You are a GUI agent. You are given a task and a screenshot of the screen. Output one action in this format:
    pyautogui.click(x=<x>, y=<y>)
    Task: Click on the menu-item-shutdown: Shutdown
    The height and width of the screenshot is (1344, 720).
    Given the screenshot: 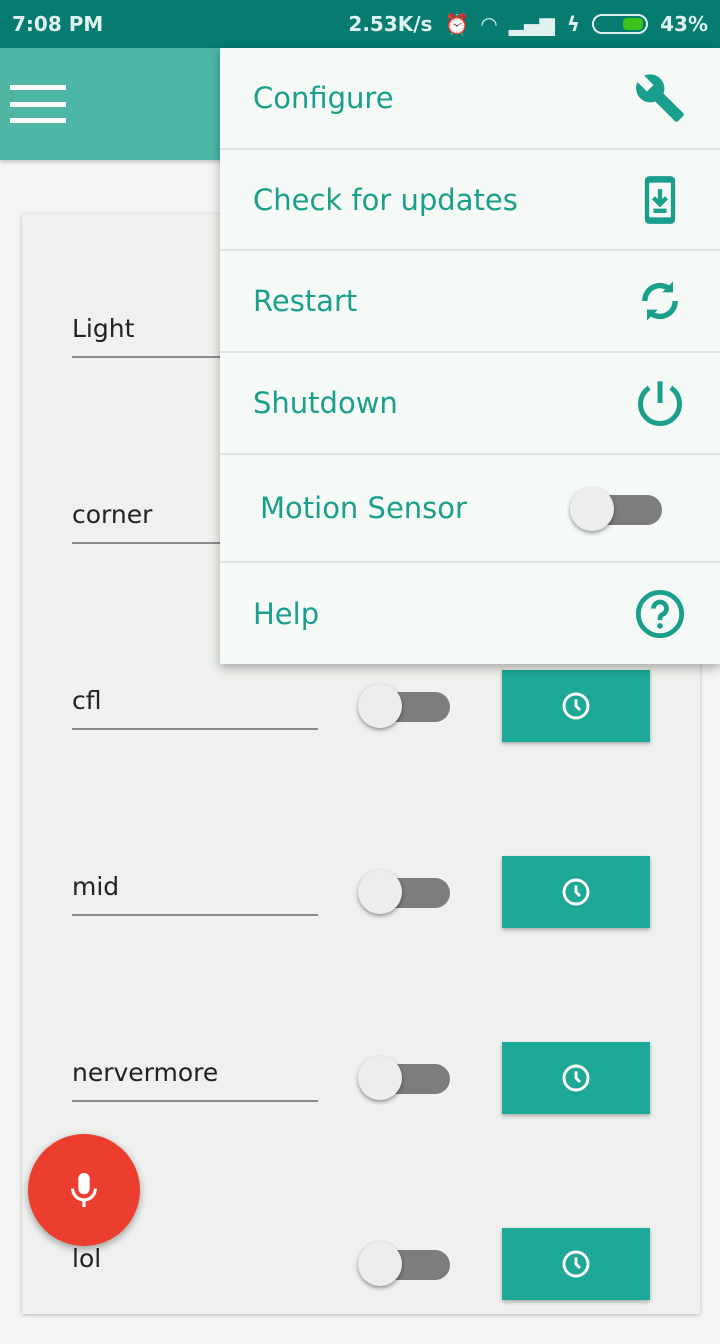 What is the action you would take?
    pyautogui.click(x=470, y=404)
    